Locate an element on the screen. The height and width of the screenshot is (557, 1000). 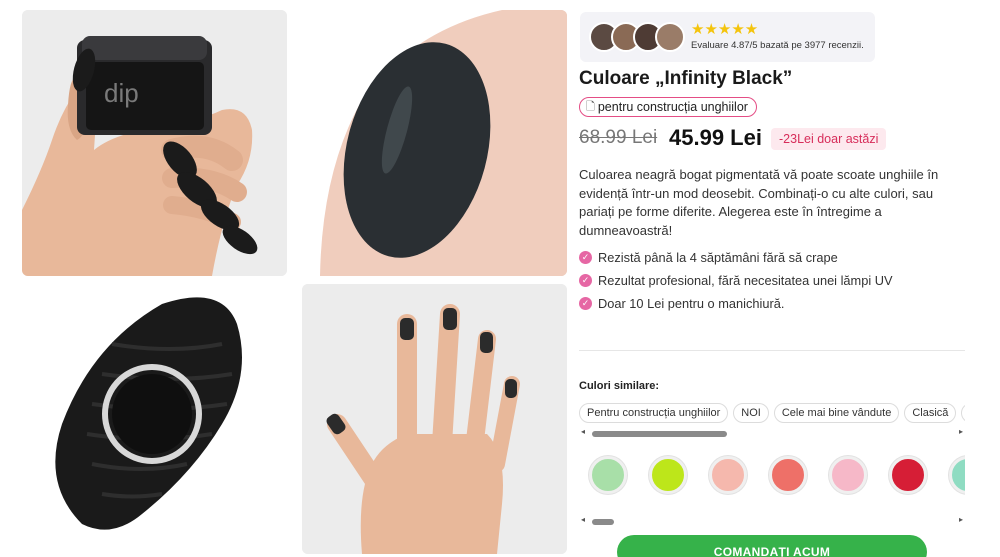
swatches-scroll-thumb is located at coordinates (603, 522).